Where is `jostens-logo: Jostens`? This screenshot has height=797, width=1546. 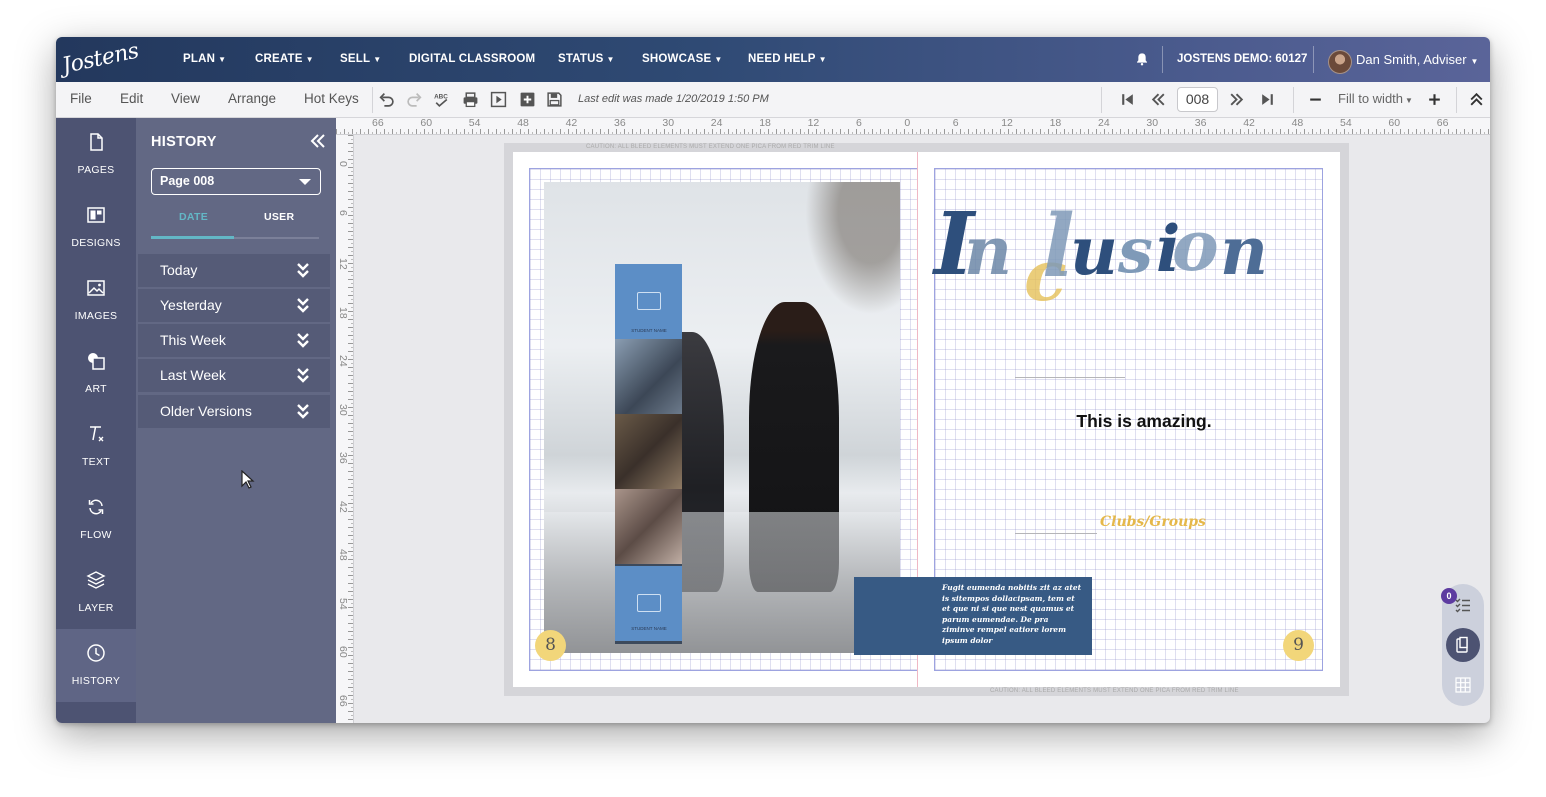
jostens-logo: Jostens is located at coordinates (100, 61).